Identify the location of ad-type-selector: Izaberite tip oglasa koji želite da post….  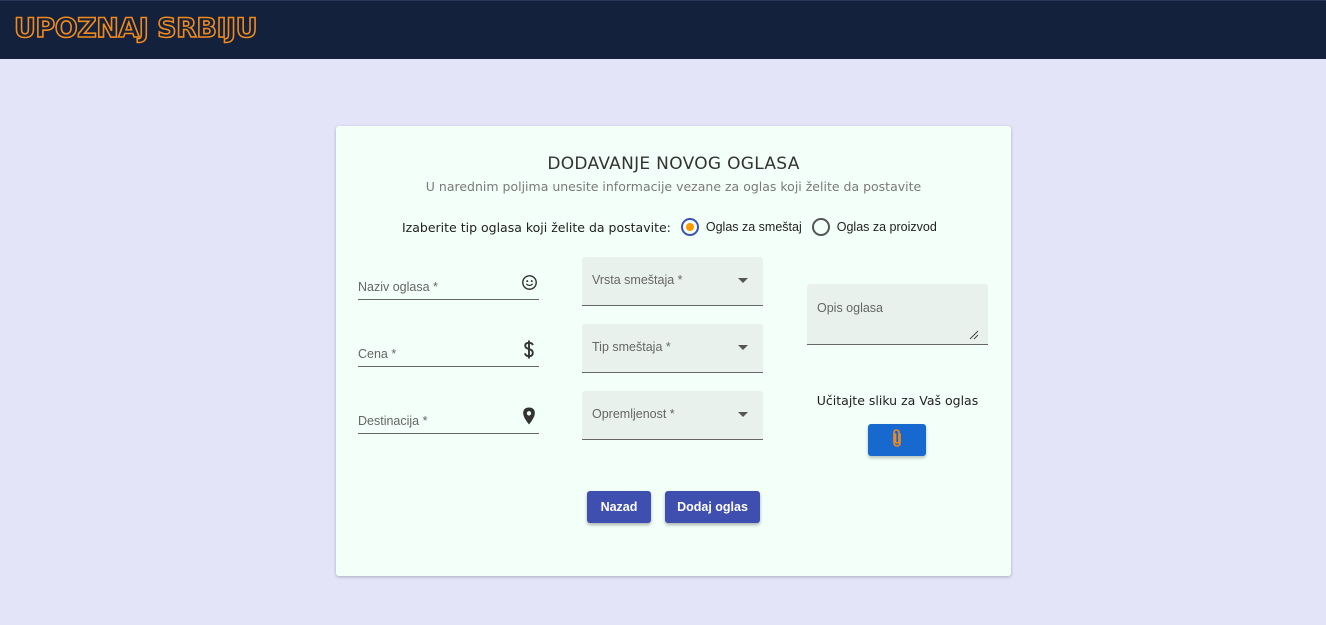
(674, 227).